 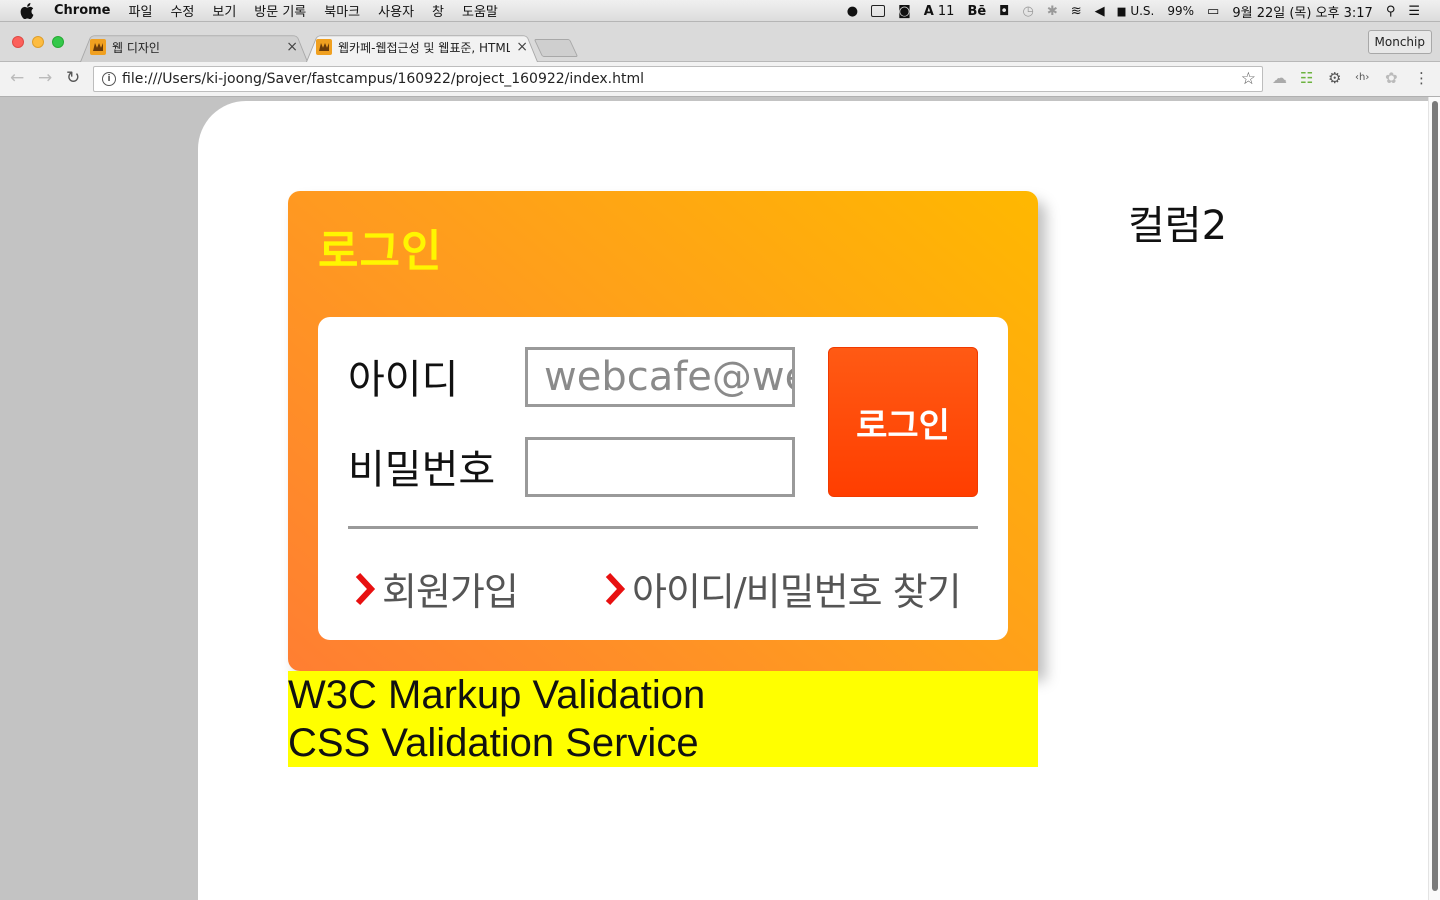 I want to click on info-icon: i, so click(x=109, y=79).